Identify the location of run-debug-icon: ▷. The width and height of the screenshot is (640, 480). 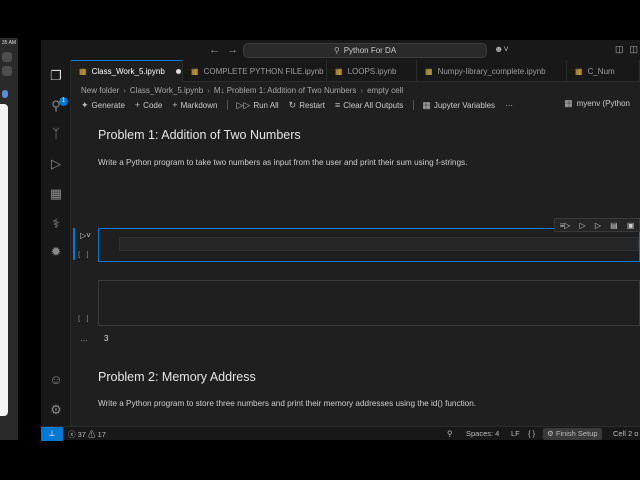
(56, 164).